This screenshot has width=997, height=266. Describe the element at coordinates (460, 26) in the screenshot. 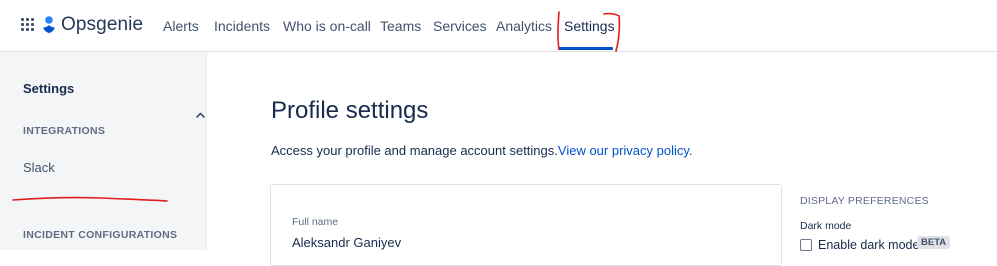

I see `nav-services: Services` at that location.